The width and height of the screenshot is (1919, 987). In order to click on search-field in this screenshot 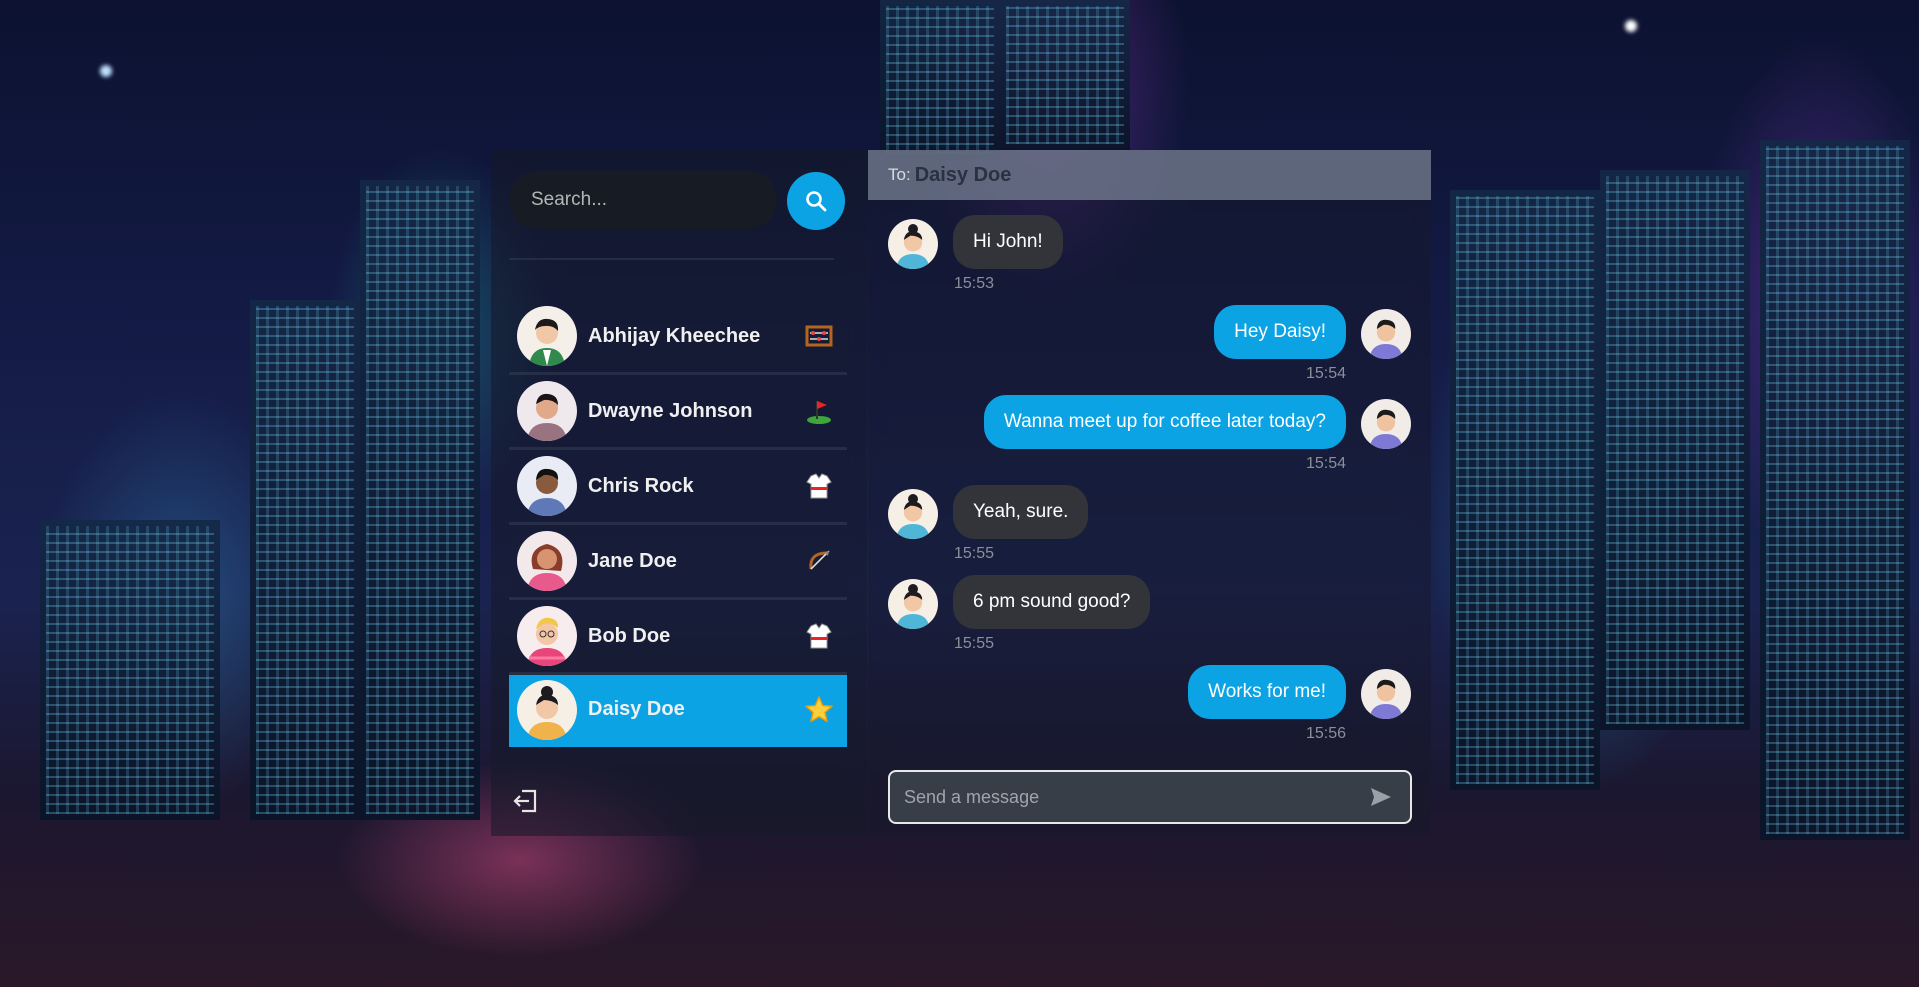, I will do `click(643, 200)`.